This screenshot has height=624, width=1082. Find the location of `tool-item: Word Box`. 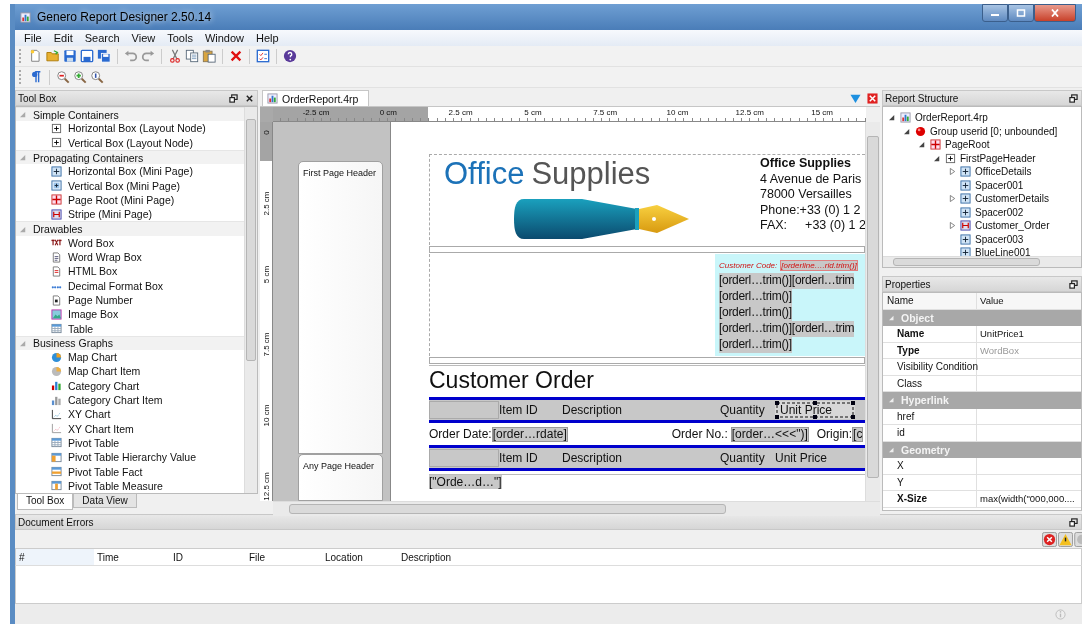

tool-item: Word Box is located at coordinates (91, 242).